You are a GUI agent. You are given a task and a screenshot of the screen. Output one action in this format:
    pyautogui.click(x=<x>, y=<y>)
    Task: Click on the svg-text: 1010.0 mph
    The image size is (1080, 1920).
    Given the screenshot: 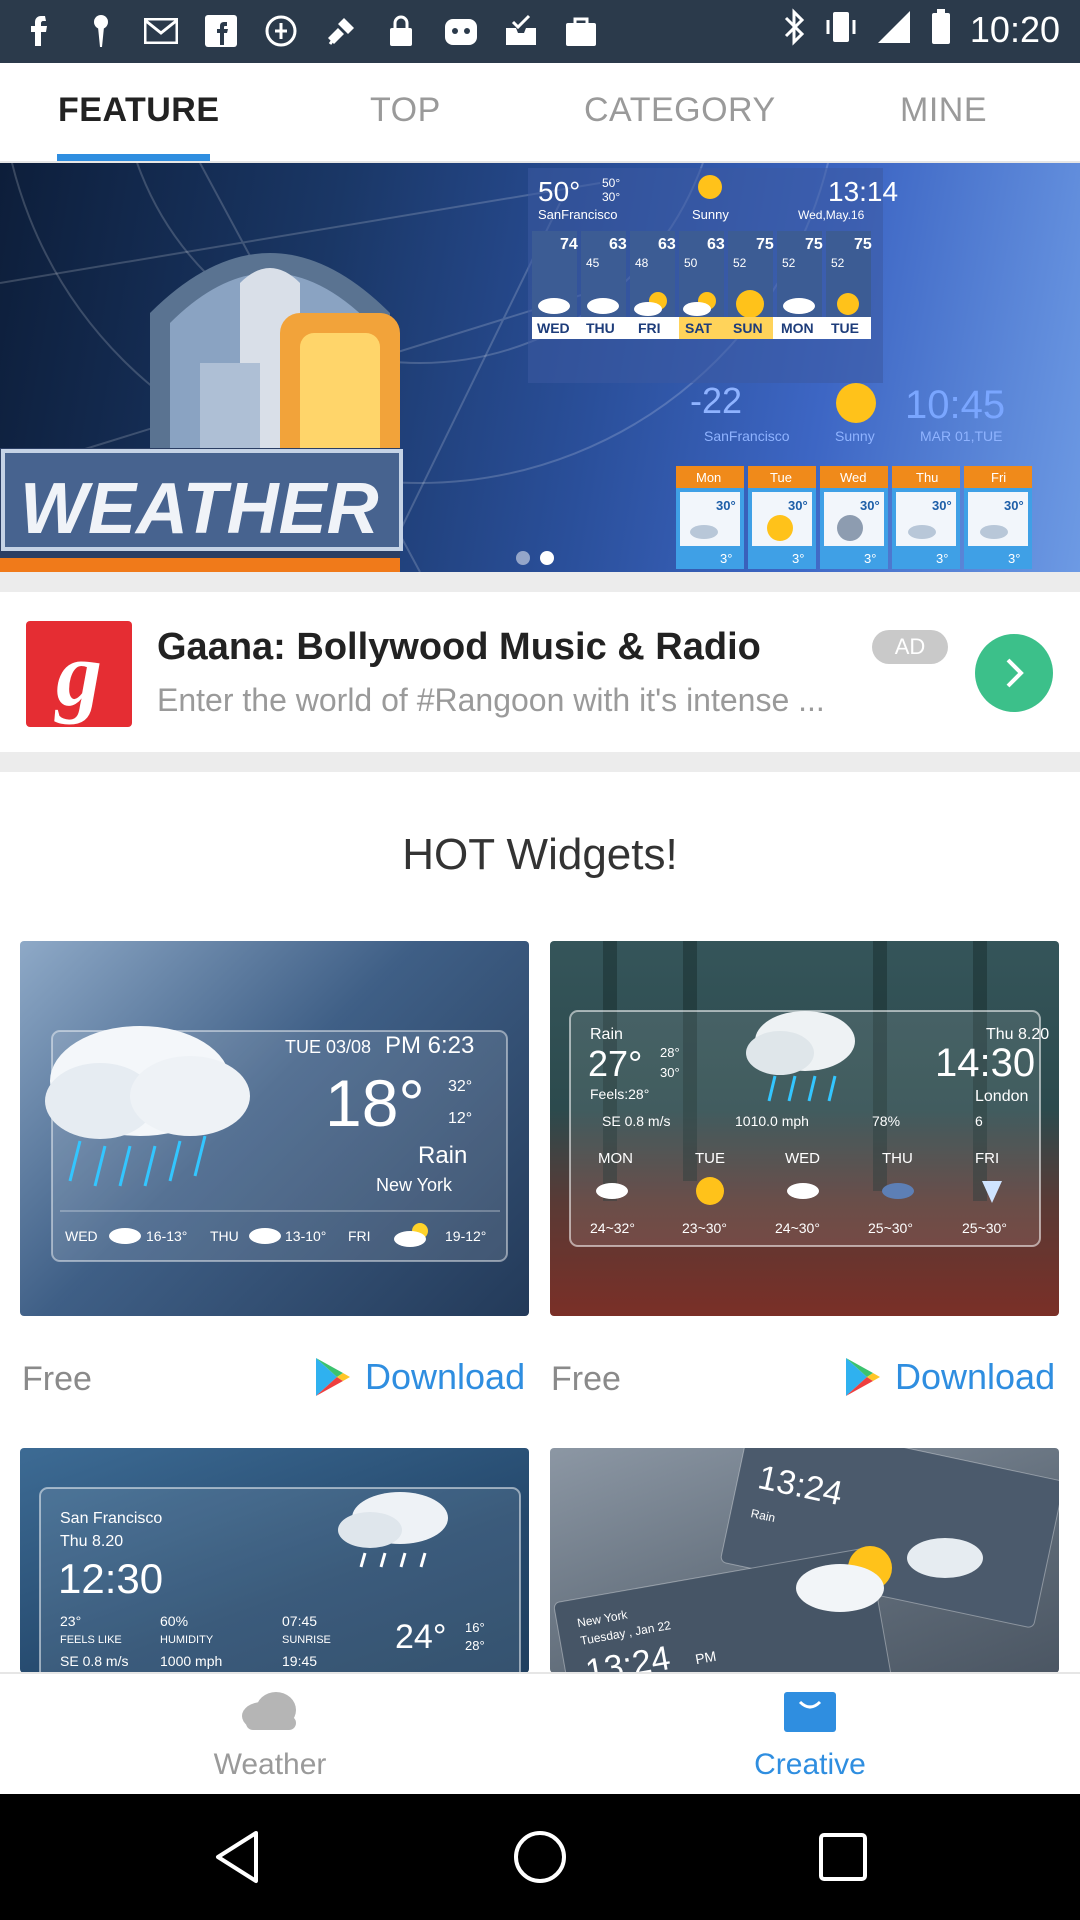 What is the action you would take?
    pyautogui.click(x=772, y=1121)
    